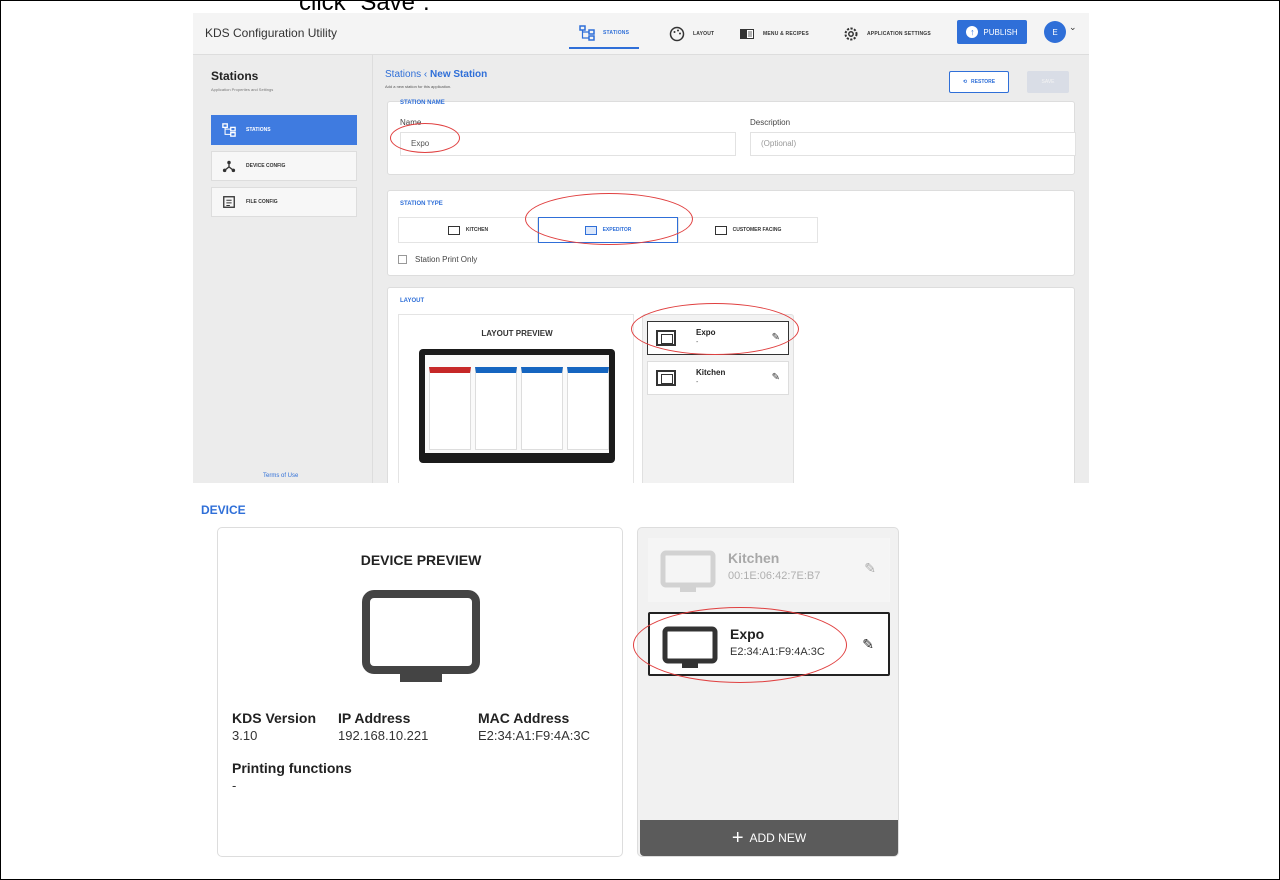 This screenshot has height=880, width=1280. I want to click on device-mac: 00:1E:06:42:7E:B7, so click(774, 576).